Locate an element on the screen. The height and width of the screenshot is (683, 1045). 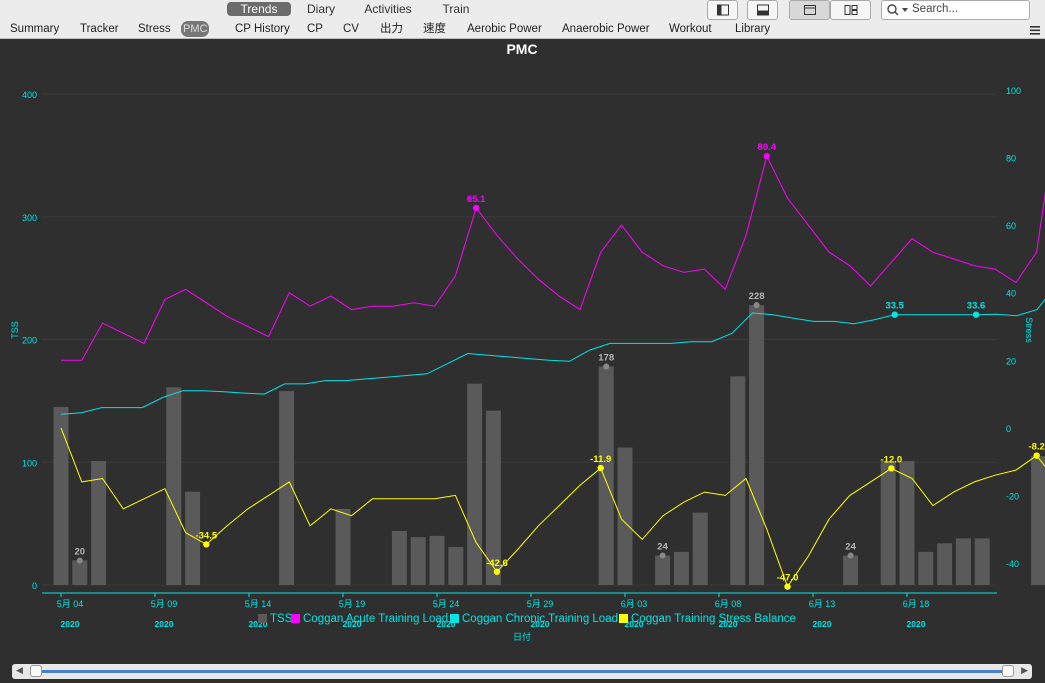
scroll-track is located at coordinates (522, 671).